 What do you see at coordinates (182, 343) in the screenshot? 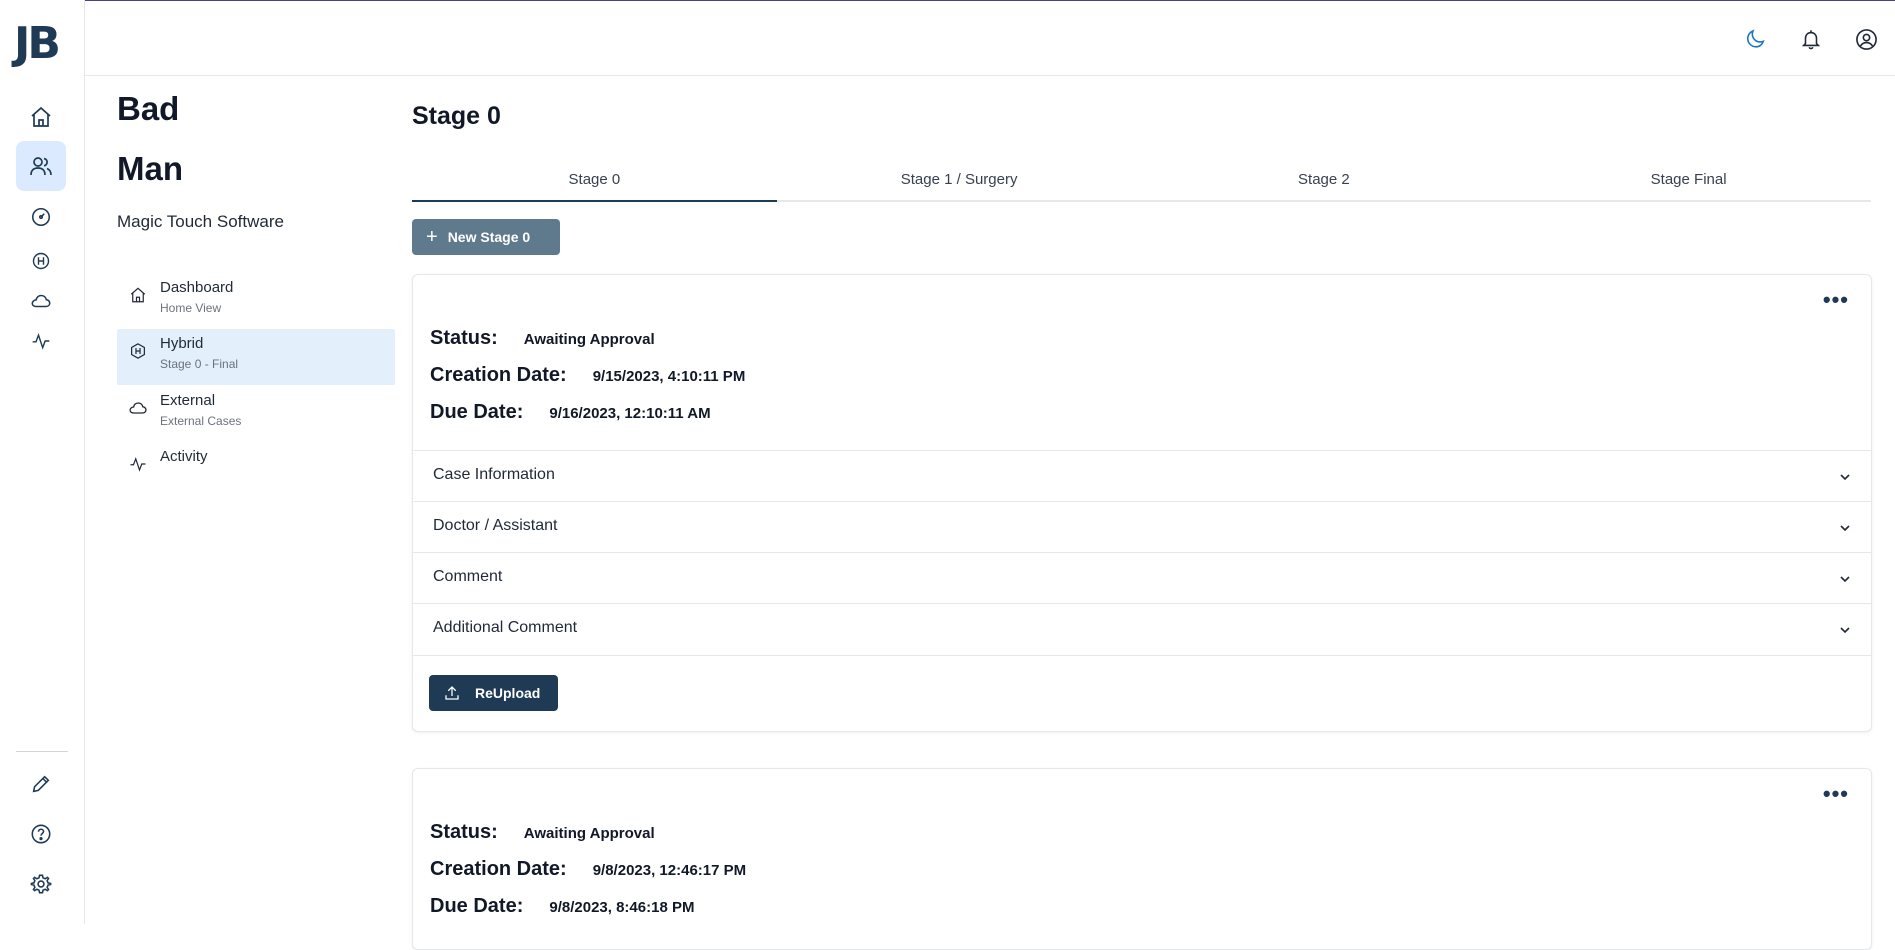
I see `sidebar-item-label: Hybrid` at bounding box center [182, 343].